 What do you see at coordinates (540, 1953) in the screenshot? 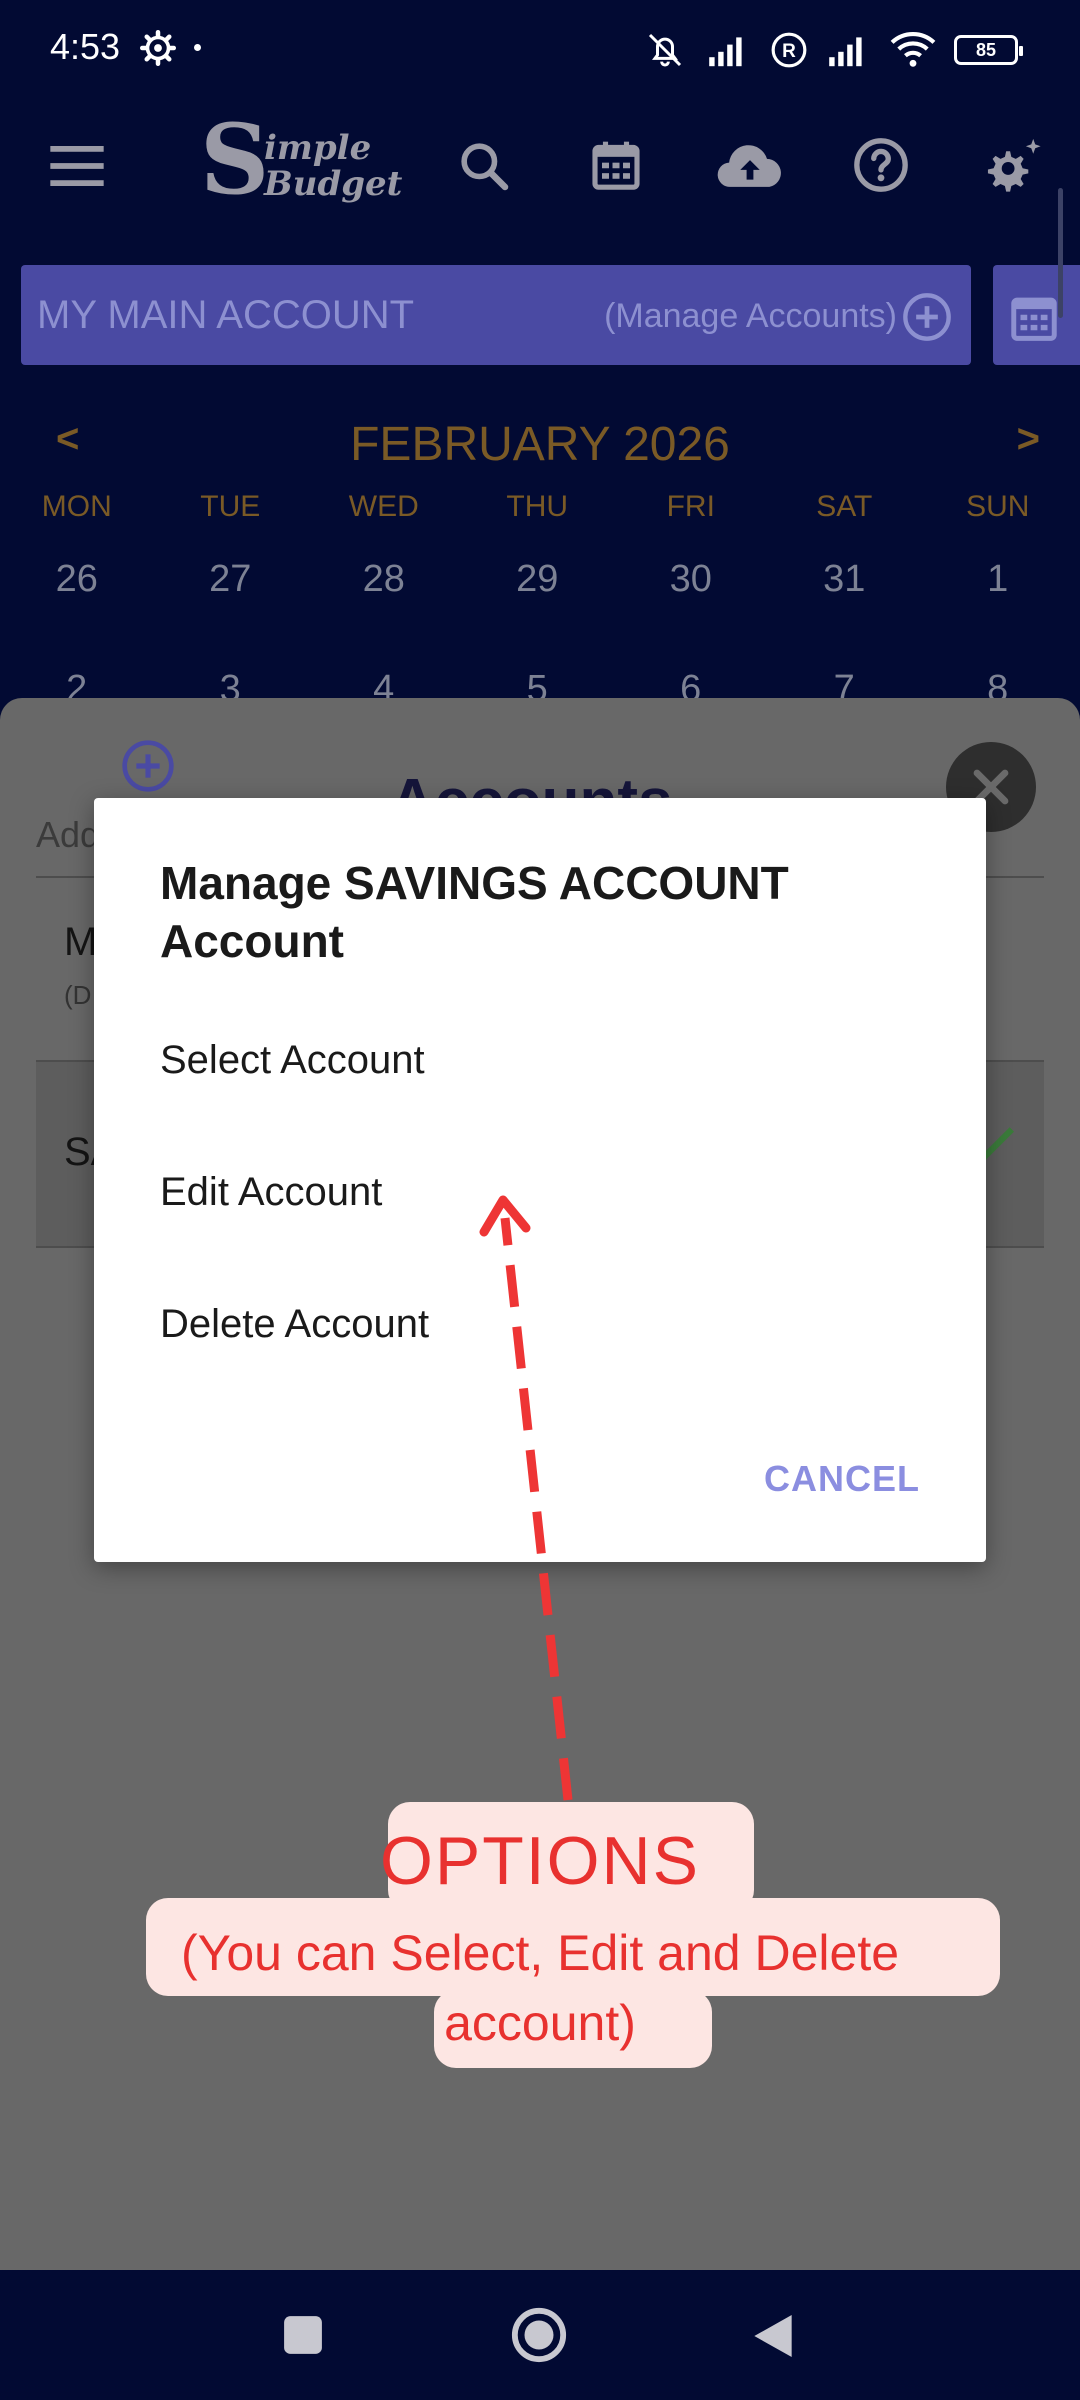
I see `callout-text: (You can Select, Edit and Delete` at bounding box center [540, 1953].